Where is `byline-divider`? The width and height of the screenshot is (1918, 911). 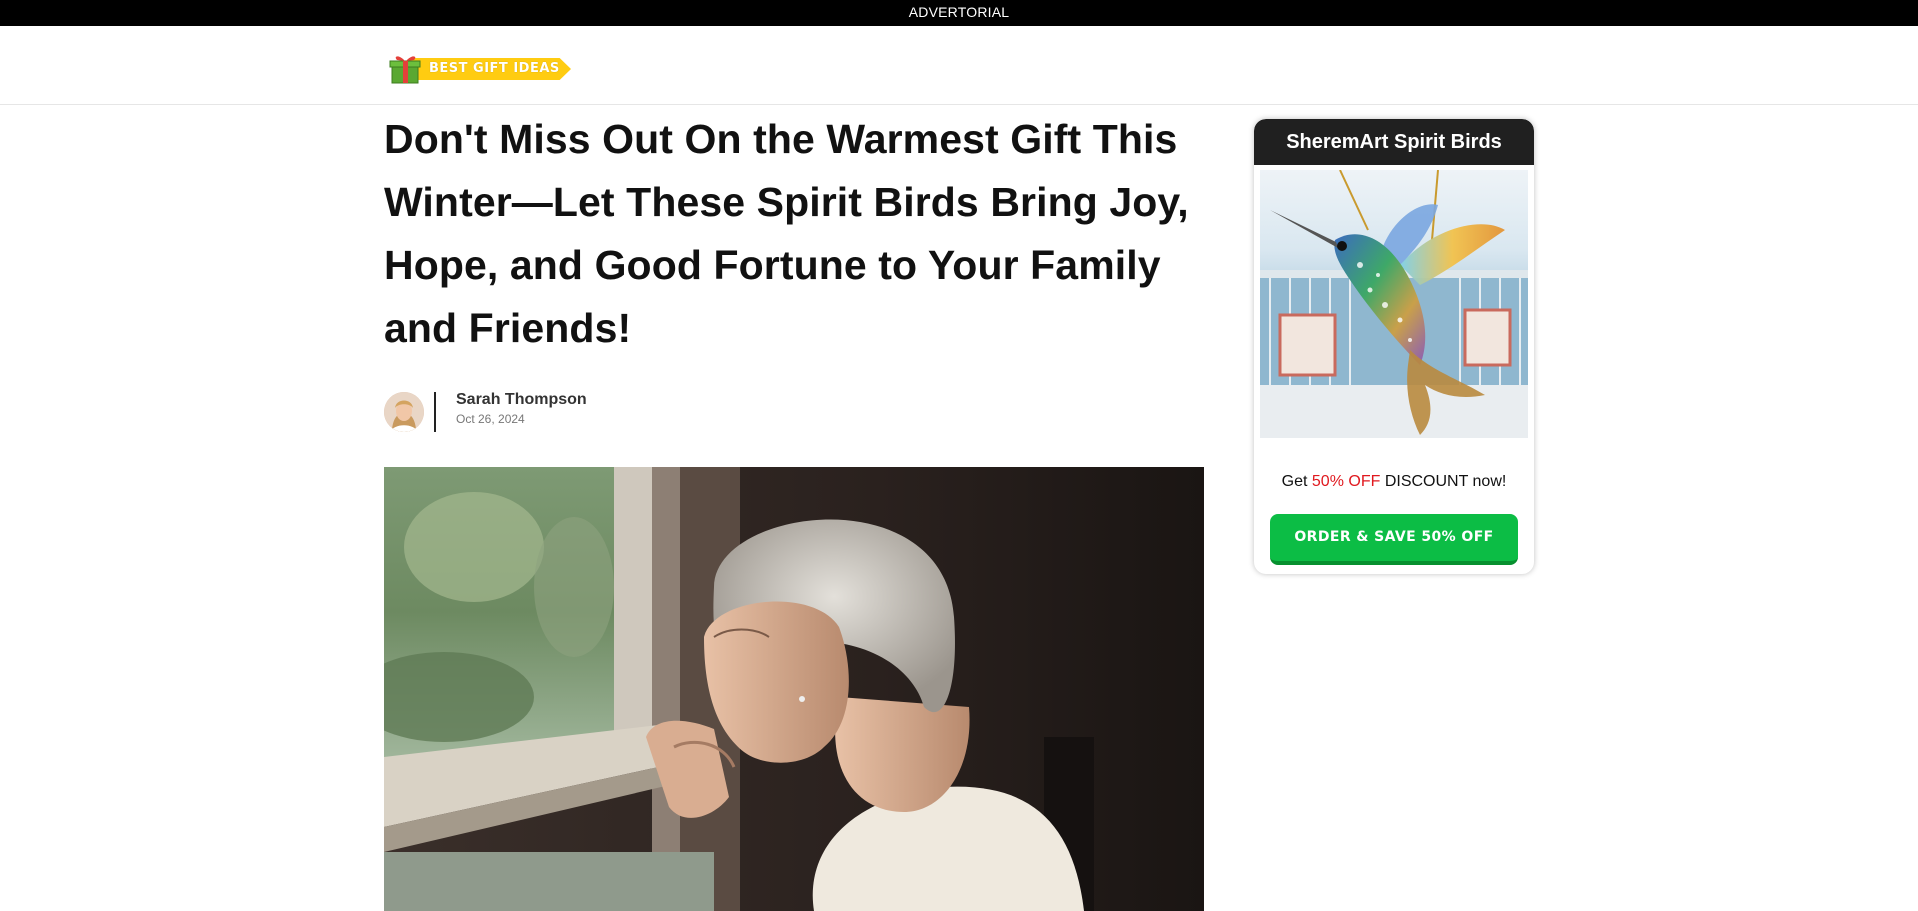
byline-divider is located at coordinates (435, 412).